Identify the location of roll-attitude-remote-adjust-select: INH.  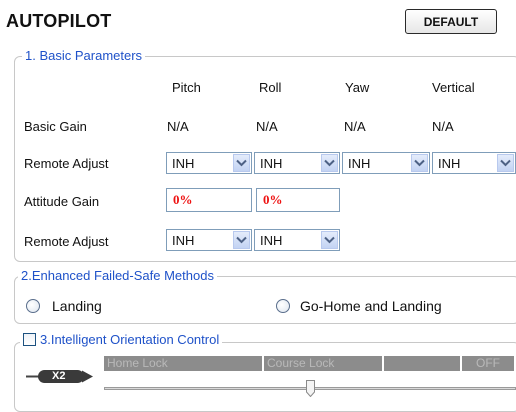
(297, 240).